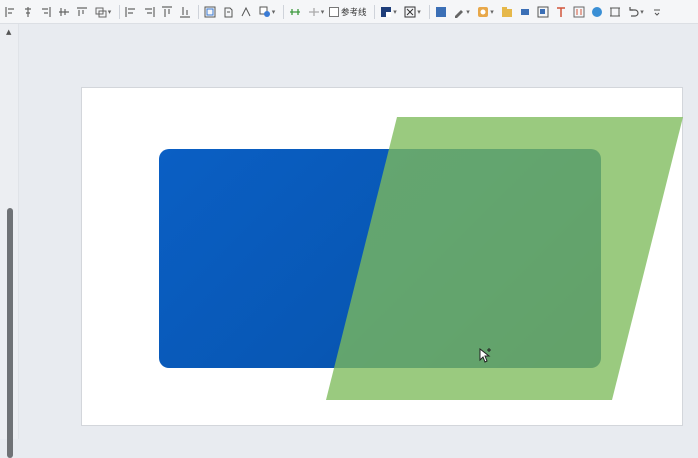  Describe the element at coordinates (185, 12) in the screenshot. I see `align-edge-bottom-icon` at that location.